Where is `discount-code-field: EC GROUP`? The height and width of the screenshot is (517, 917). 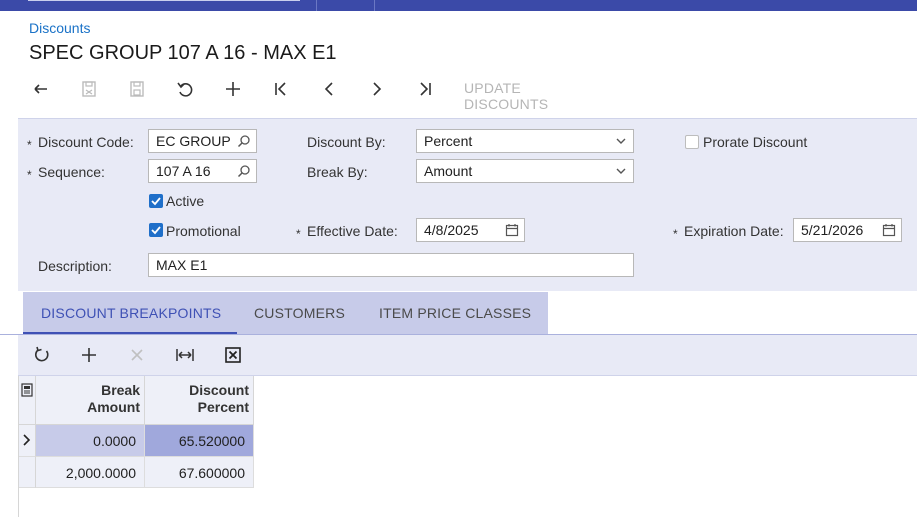
discount-code-field: EC GROUP is located at coordinates (202, 141).